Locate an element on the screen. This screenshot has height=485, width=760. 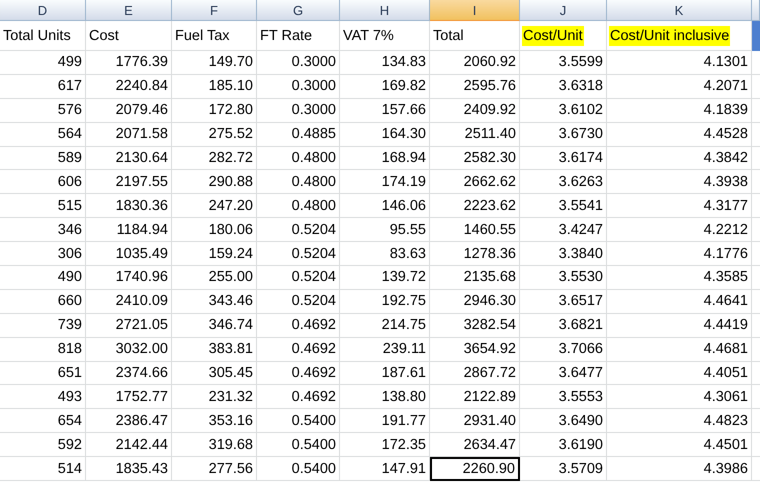
table-cell: 515 is located at coordinates (43, 206).